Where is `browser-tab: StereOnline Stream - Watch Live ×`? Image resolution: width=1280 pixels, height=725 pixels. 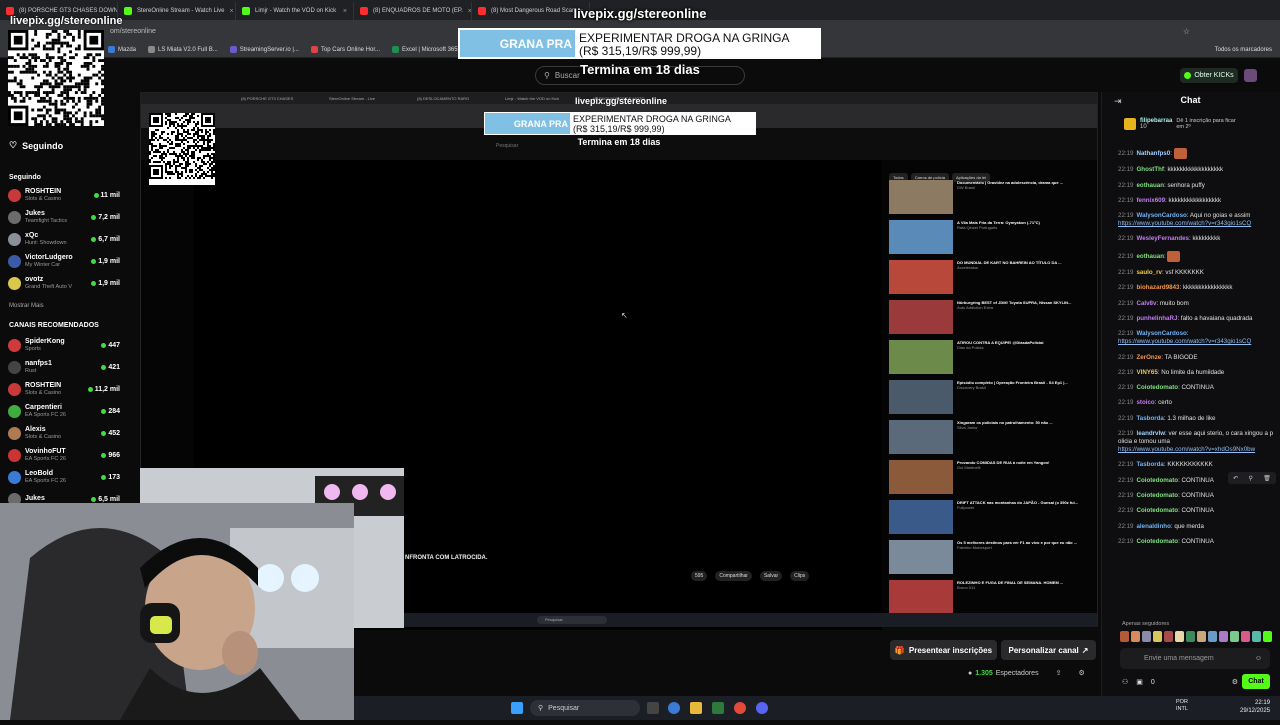
browser-tab: StereOnline Stream - Watch Live × is located at coordinates (177, 11).